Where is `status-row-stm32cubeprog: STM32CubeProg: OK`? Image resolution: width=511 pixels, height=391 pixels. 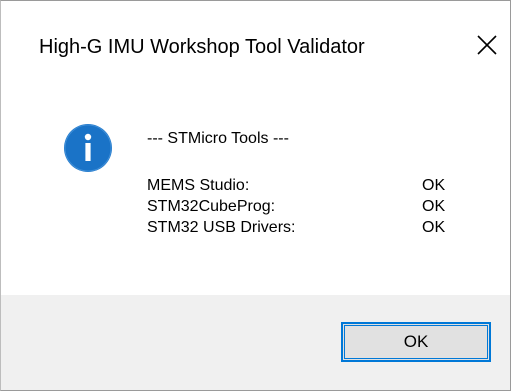 status-row-stm32cubeprog: STM32CubeProg: OK is located at coordinates (312, 206).